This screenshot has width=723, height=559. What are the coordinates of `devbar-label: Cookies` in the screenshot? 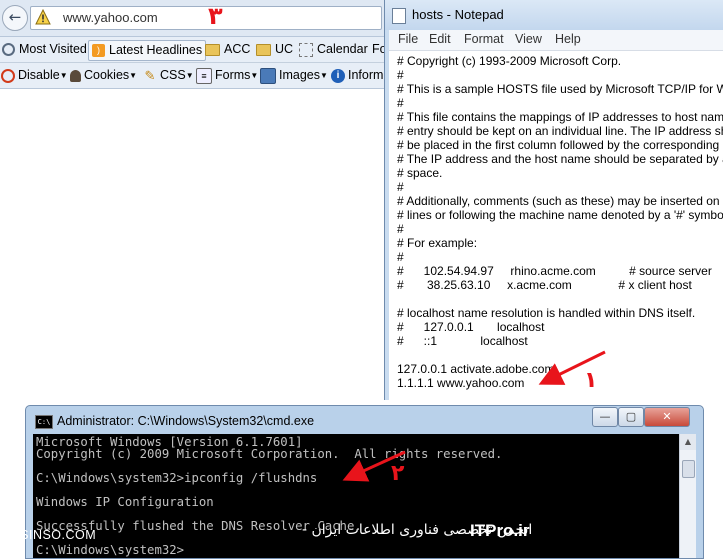 It's located at (107, 75).